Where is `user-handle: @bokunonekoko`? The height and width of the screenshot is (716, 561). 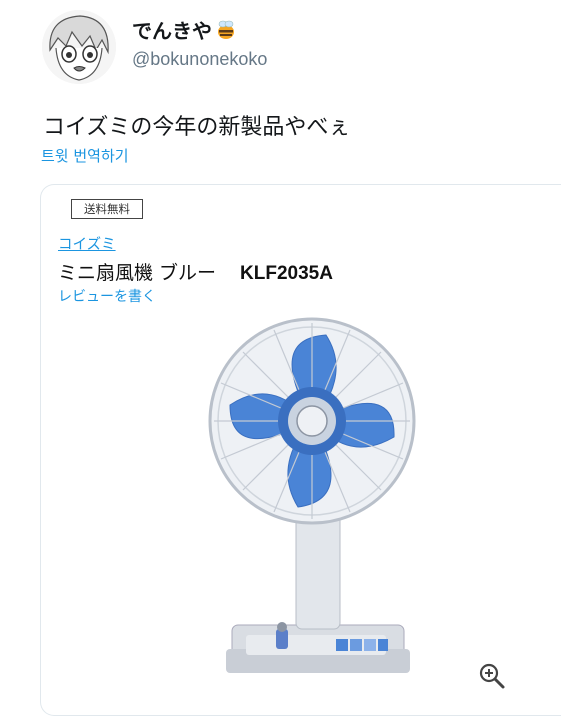 user-handle: @bokunonekoko is located at coordinates (199, 59).